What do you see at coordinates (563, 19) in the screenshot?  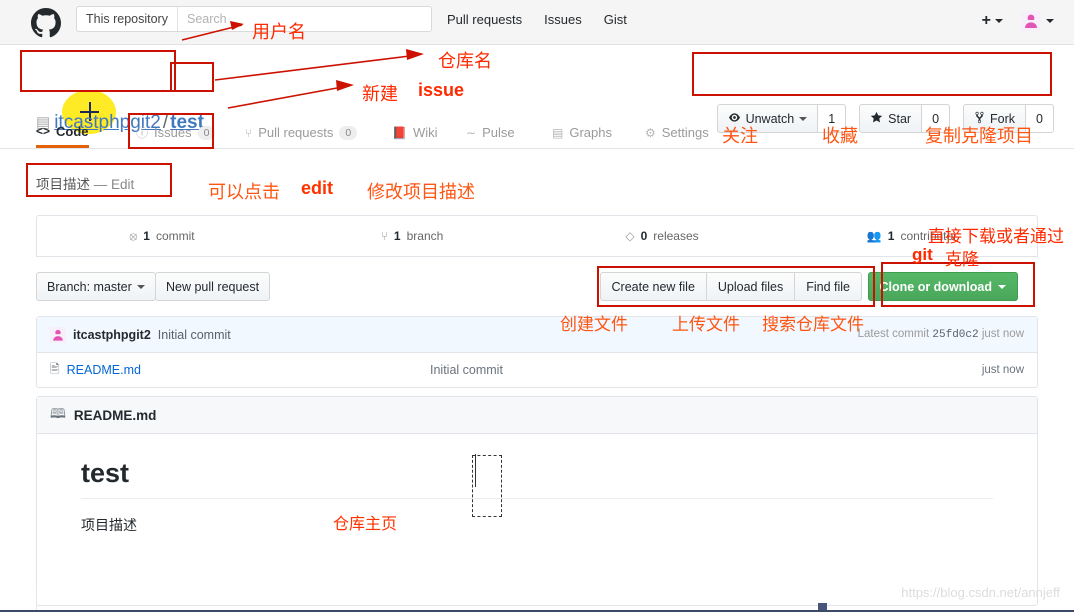 I see `nav-issues: Issues` at bounding box center [563, 19].